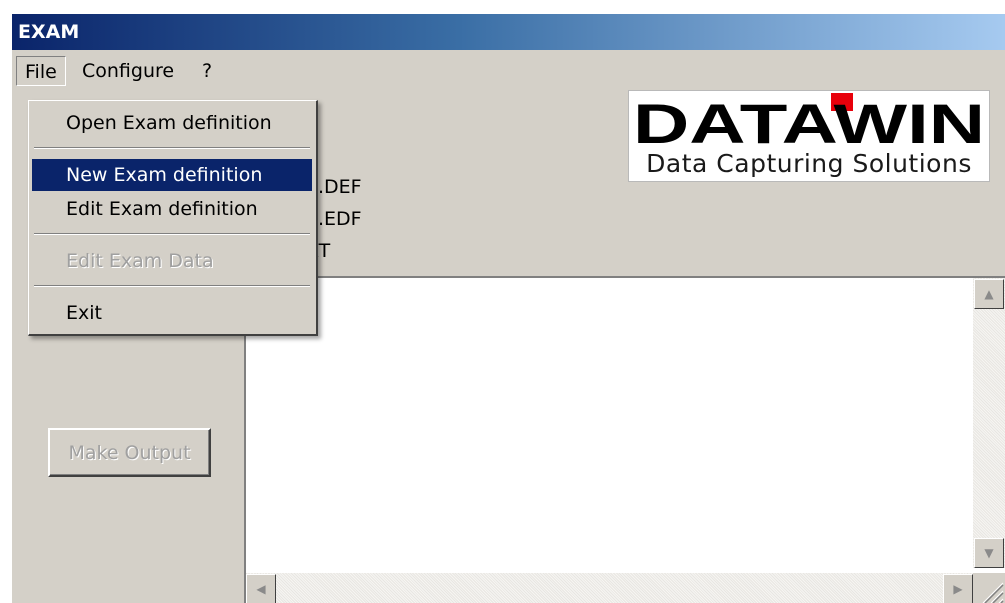 The image size is (1005, 603). What do you see at coordinates (172, 175) in the screenshot?
I see `menu-item-new-exam-definition: New Exam definition` at bounding box center [172, 175].